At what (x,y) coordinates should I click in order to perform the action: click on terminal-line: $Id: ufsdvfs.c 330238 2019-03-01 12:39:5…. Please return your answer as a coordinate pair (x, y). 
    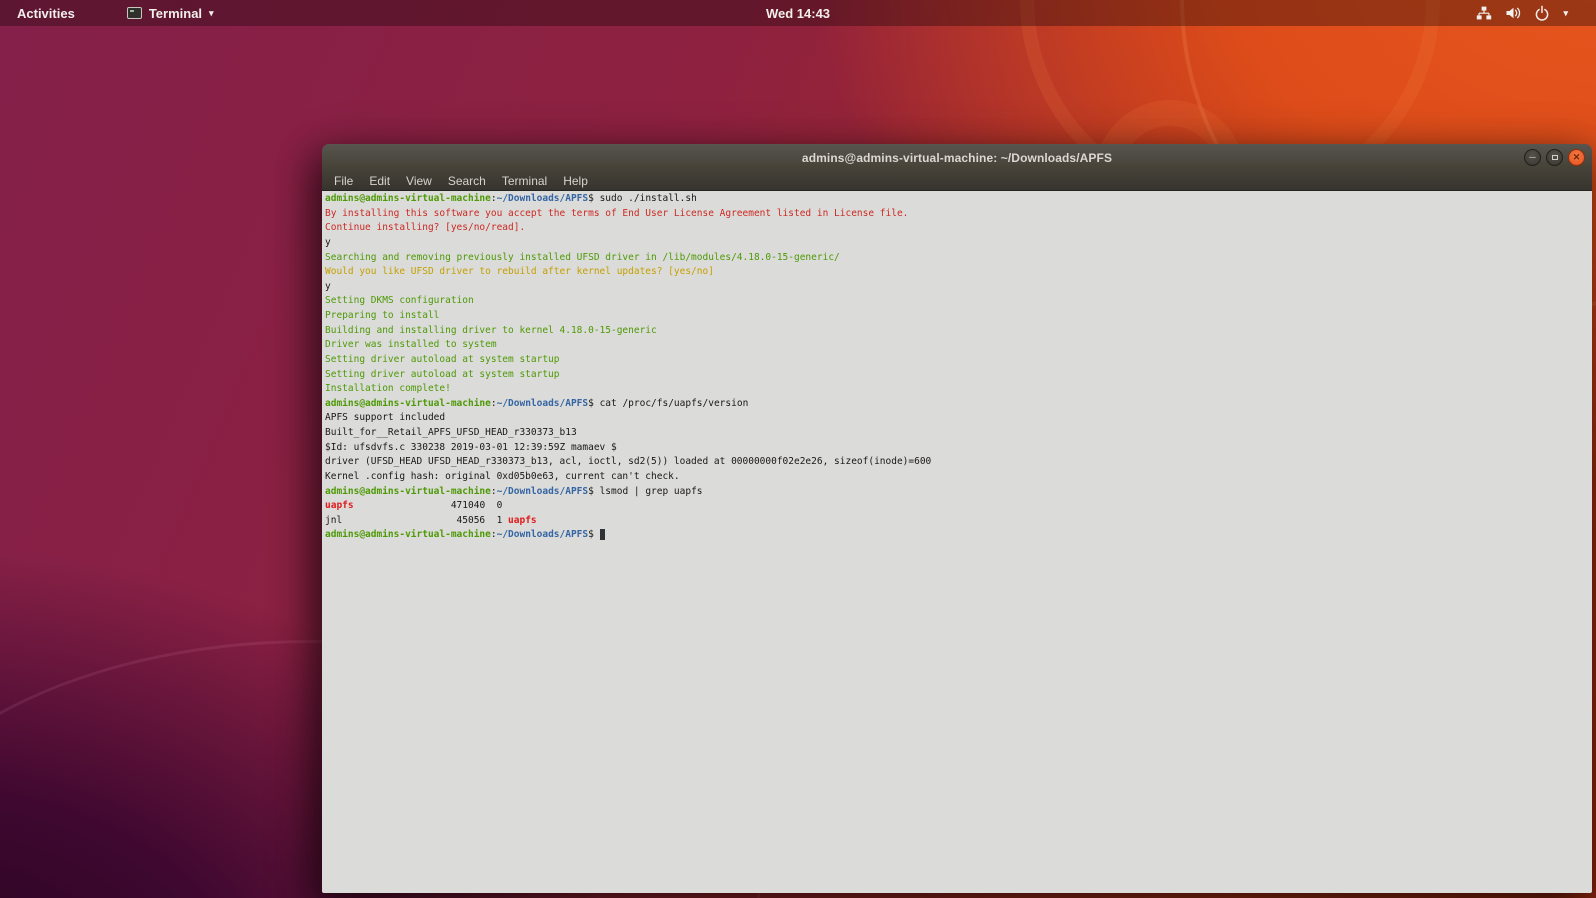
    Looking at the image, I should click on (958, 448).